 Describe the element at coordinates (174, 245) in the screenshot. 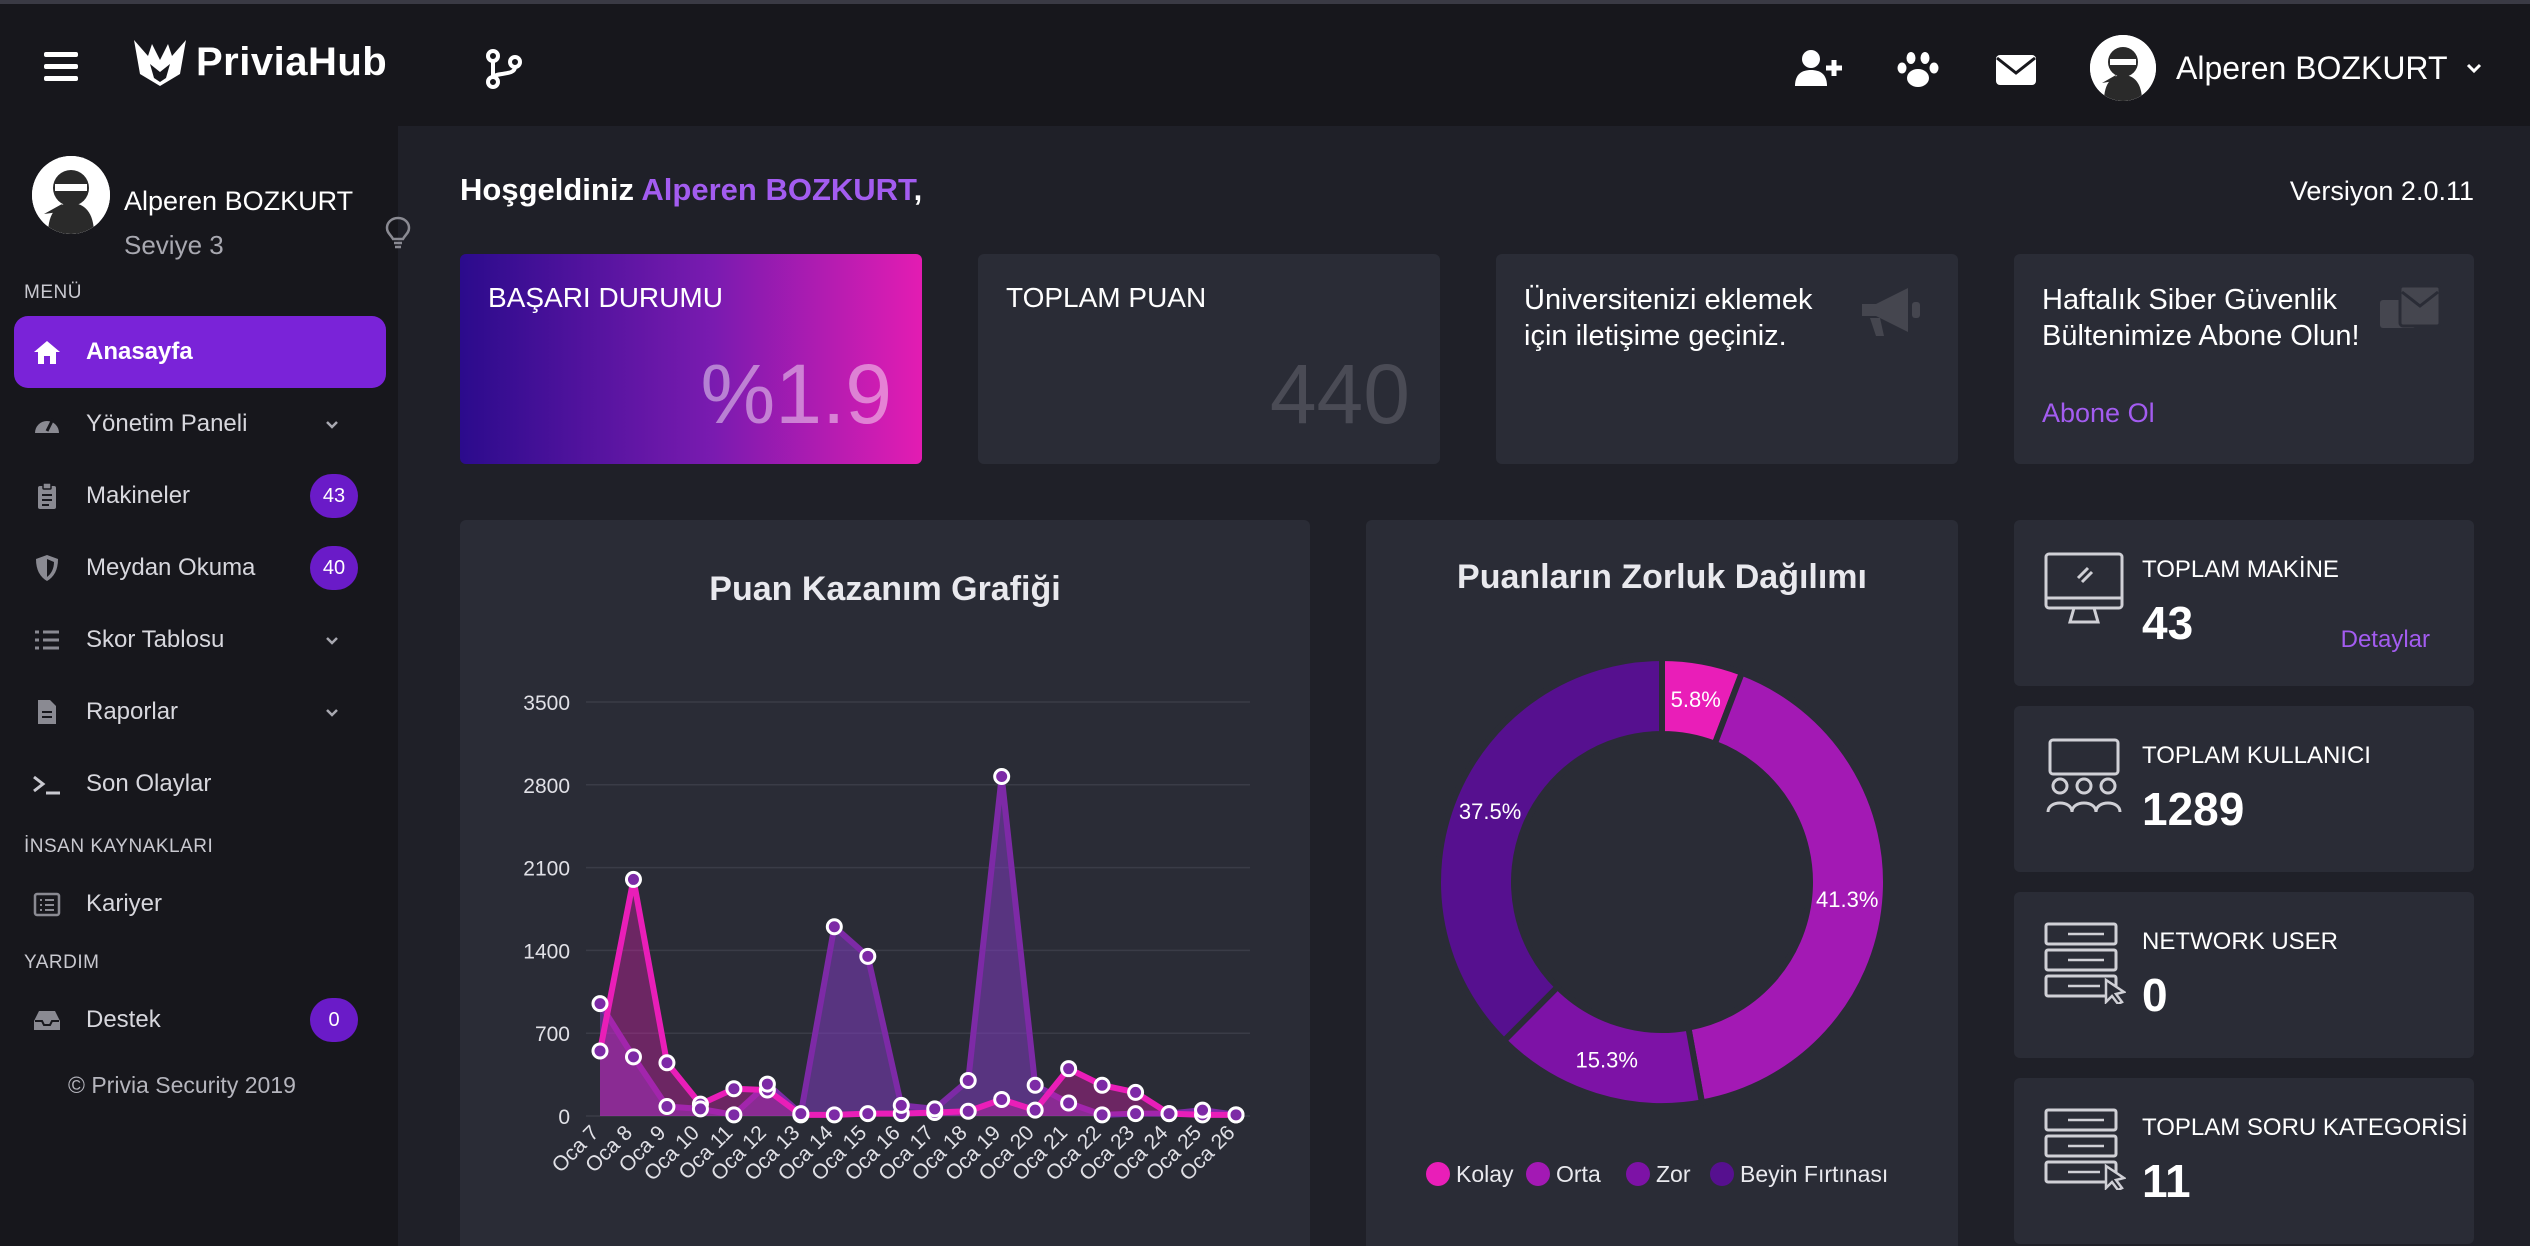

I see `sidebar-user-level: Seviye 3` at that location.